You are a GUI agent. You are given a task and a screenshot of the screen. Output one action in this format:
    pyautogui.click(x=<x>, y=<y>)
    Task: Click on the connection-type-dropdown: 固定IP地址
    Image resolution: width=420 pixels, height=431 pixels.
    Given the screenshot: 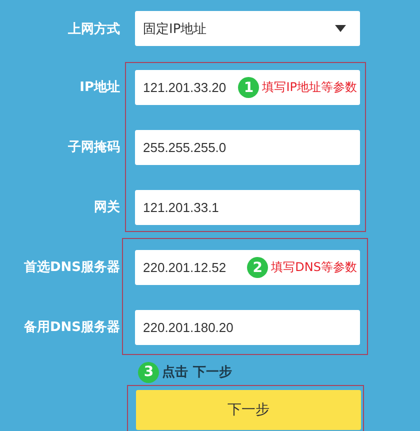 What is the action you would take?
    pyautogui.click(x=247, y=28)
    